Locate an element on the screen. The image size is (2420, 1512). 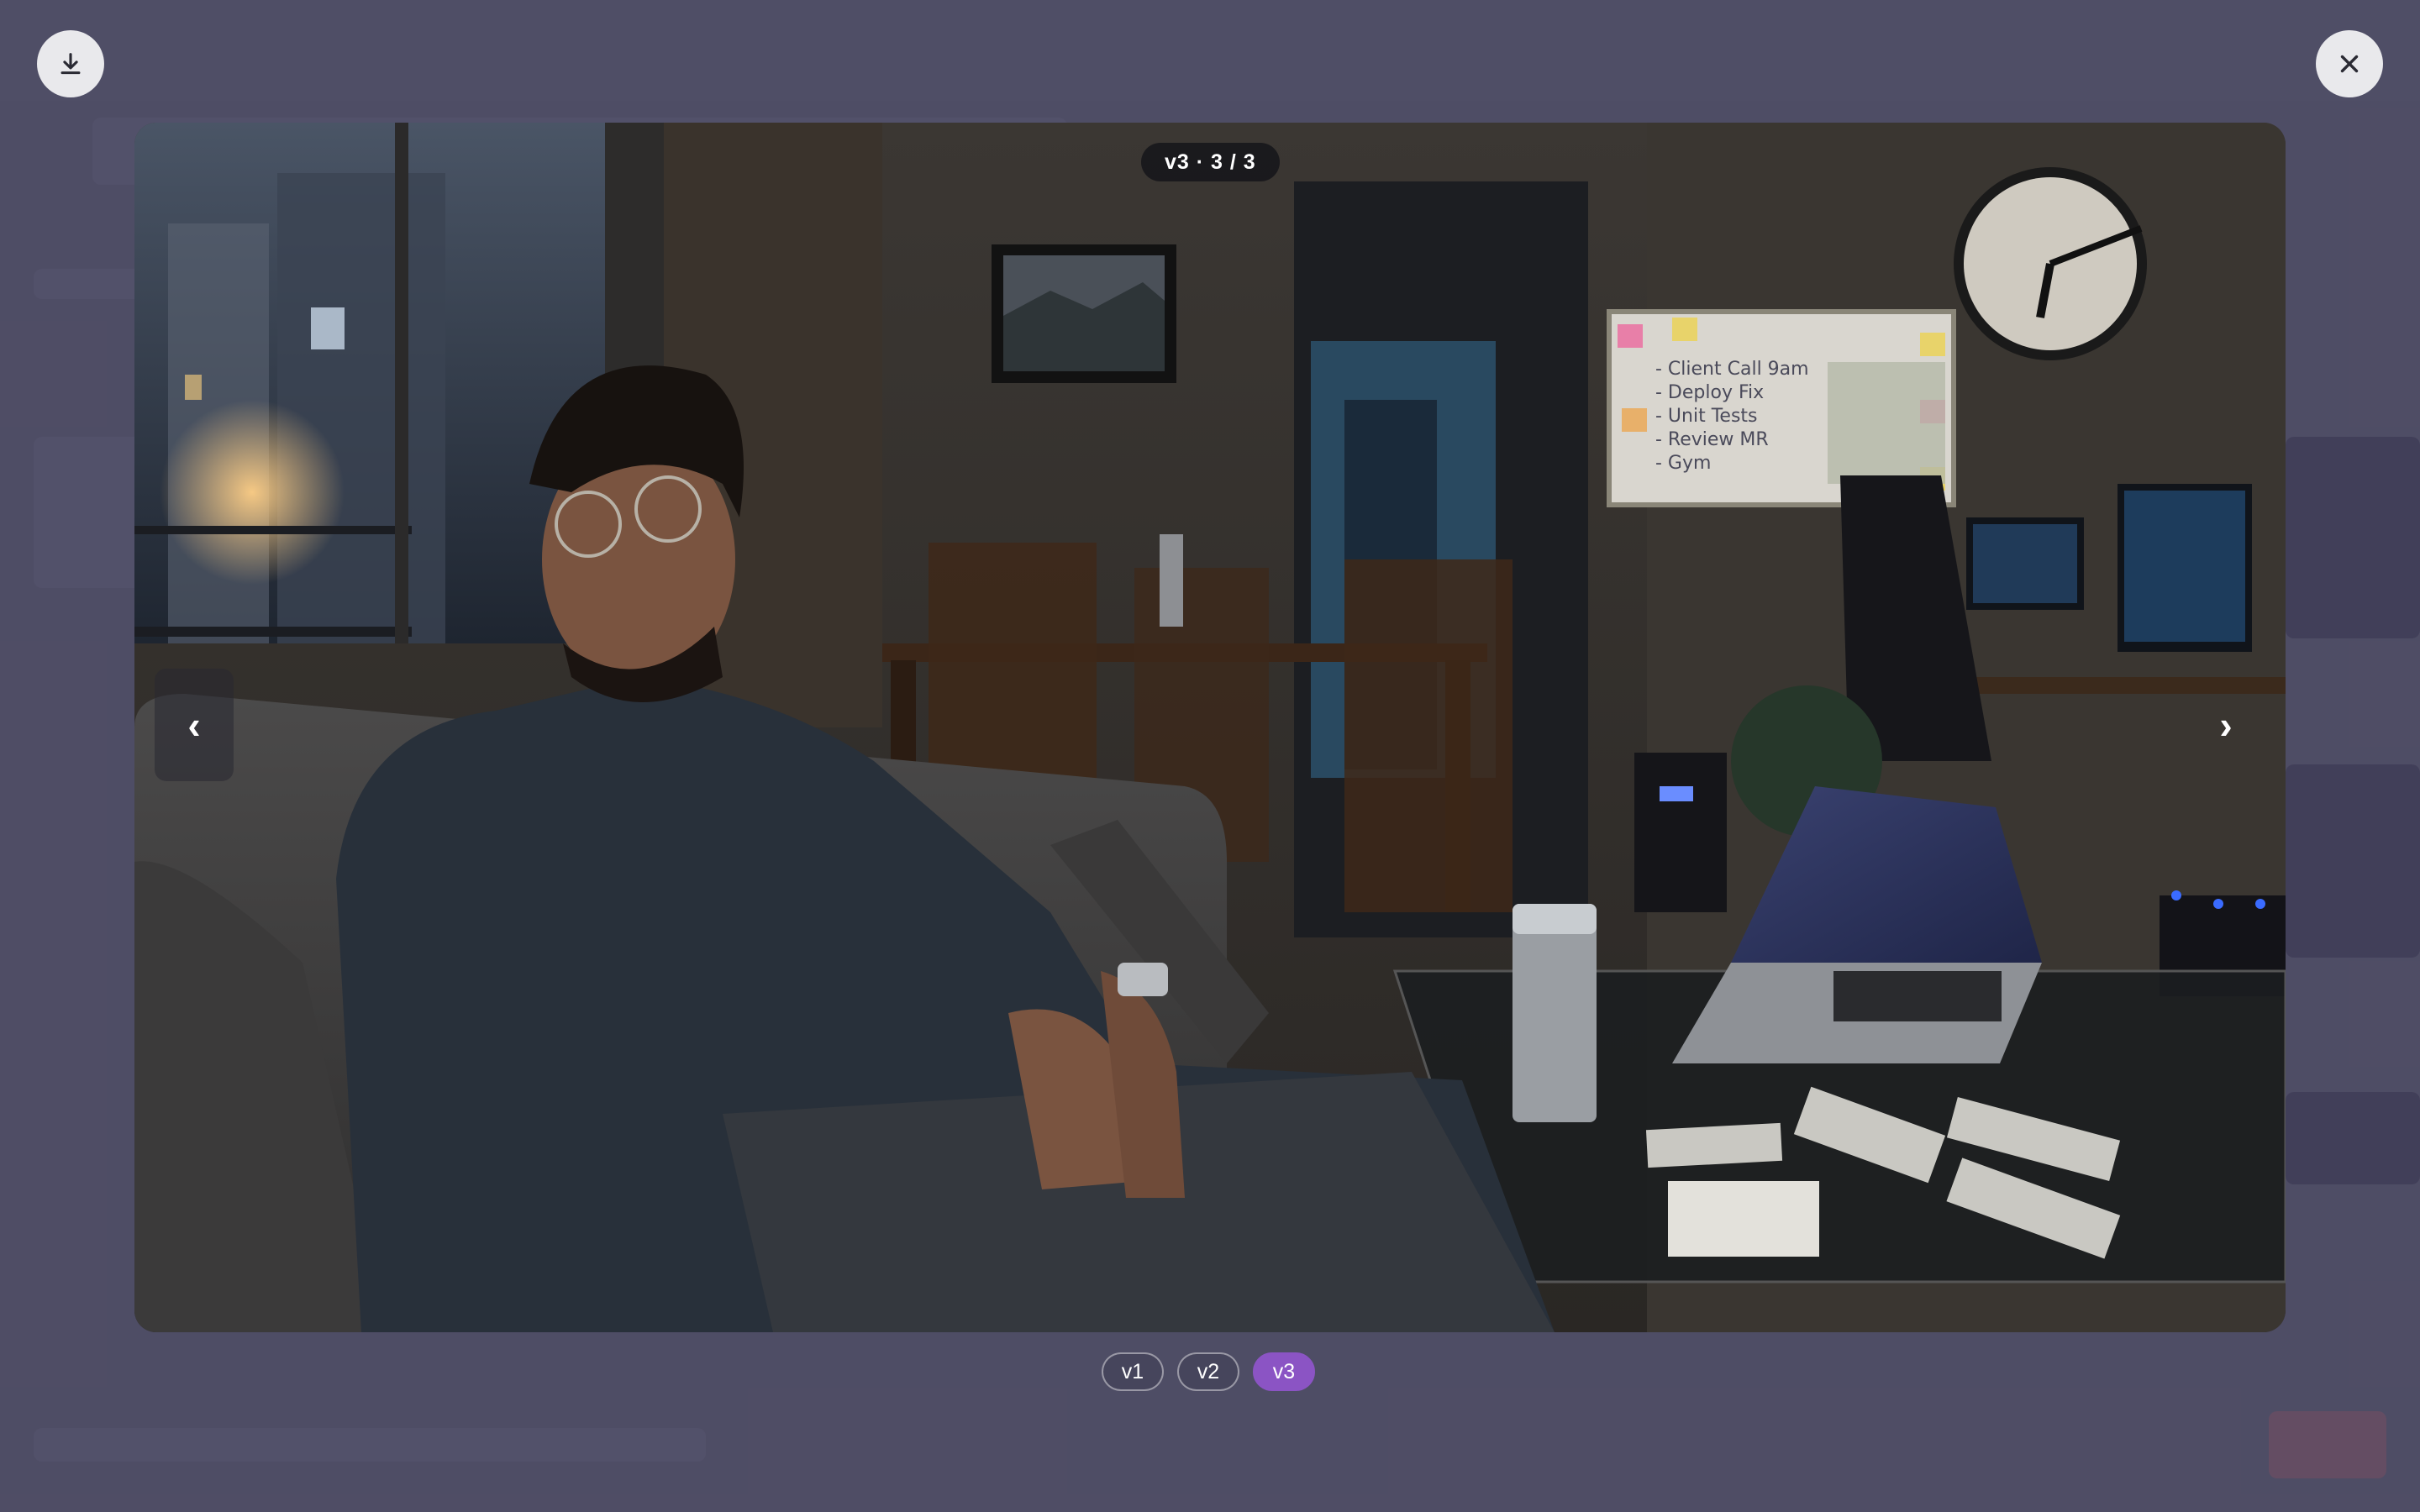
whiteboard-line: - Client Call 9am is located at coordinates (1732, 369).